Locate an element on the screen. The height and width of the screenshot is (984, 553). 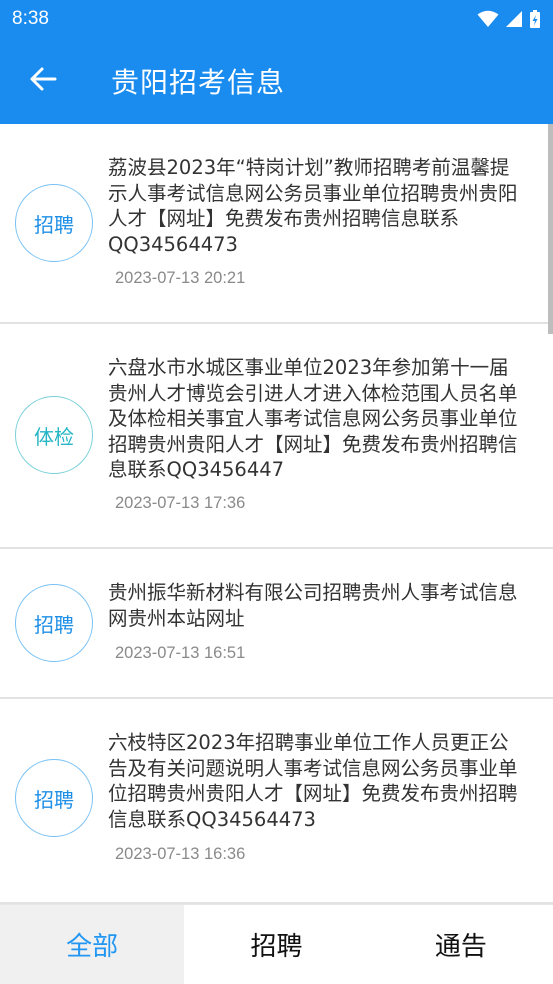
scrollbar is located at coordinates (550, 229).